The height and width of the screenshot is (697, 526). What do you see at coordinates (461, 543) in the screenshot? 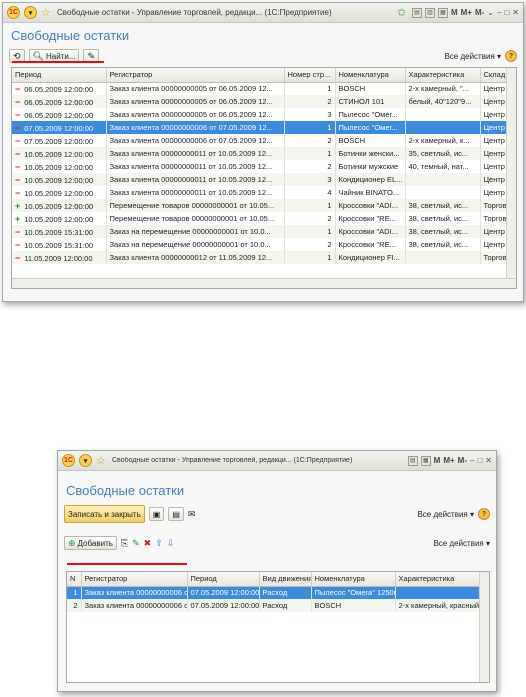
I see `all-actions-menu-table: Все действия ▾` at bounding box center [461, 543].